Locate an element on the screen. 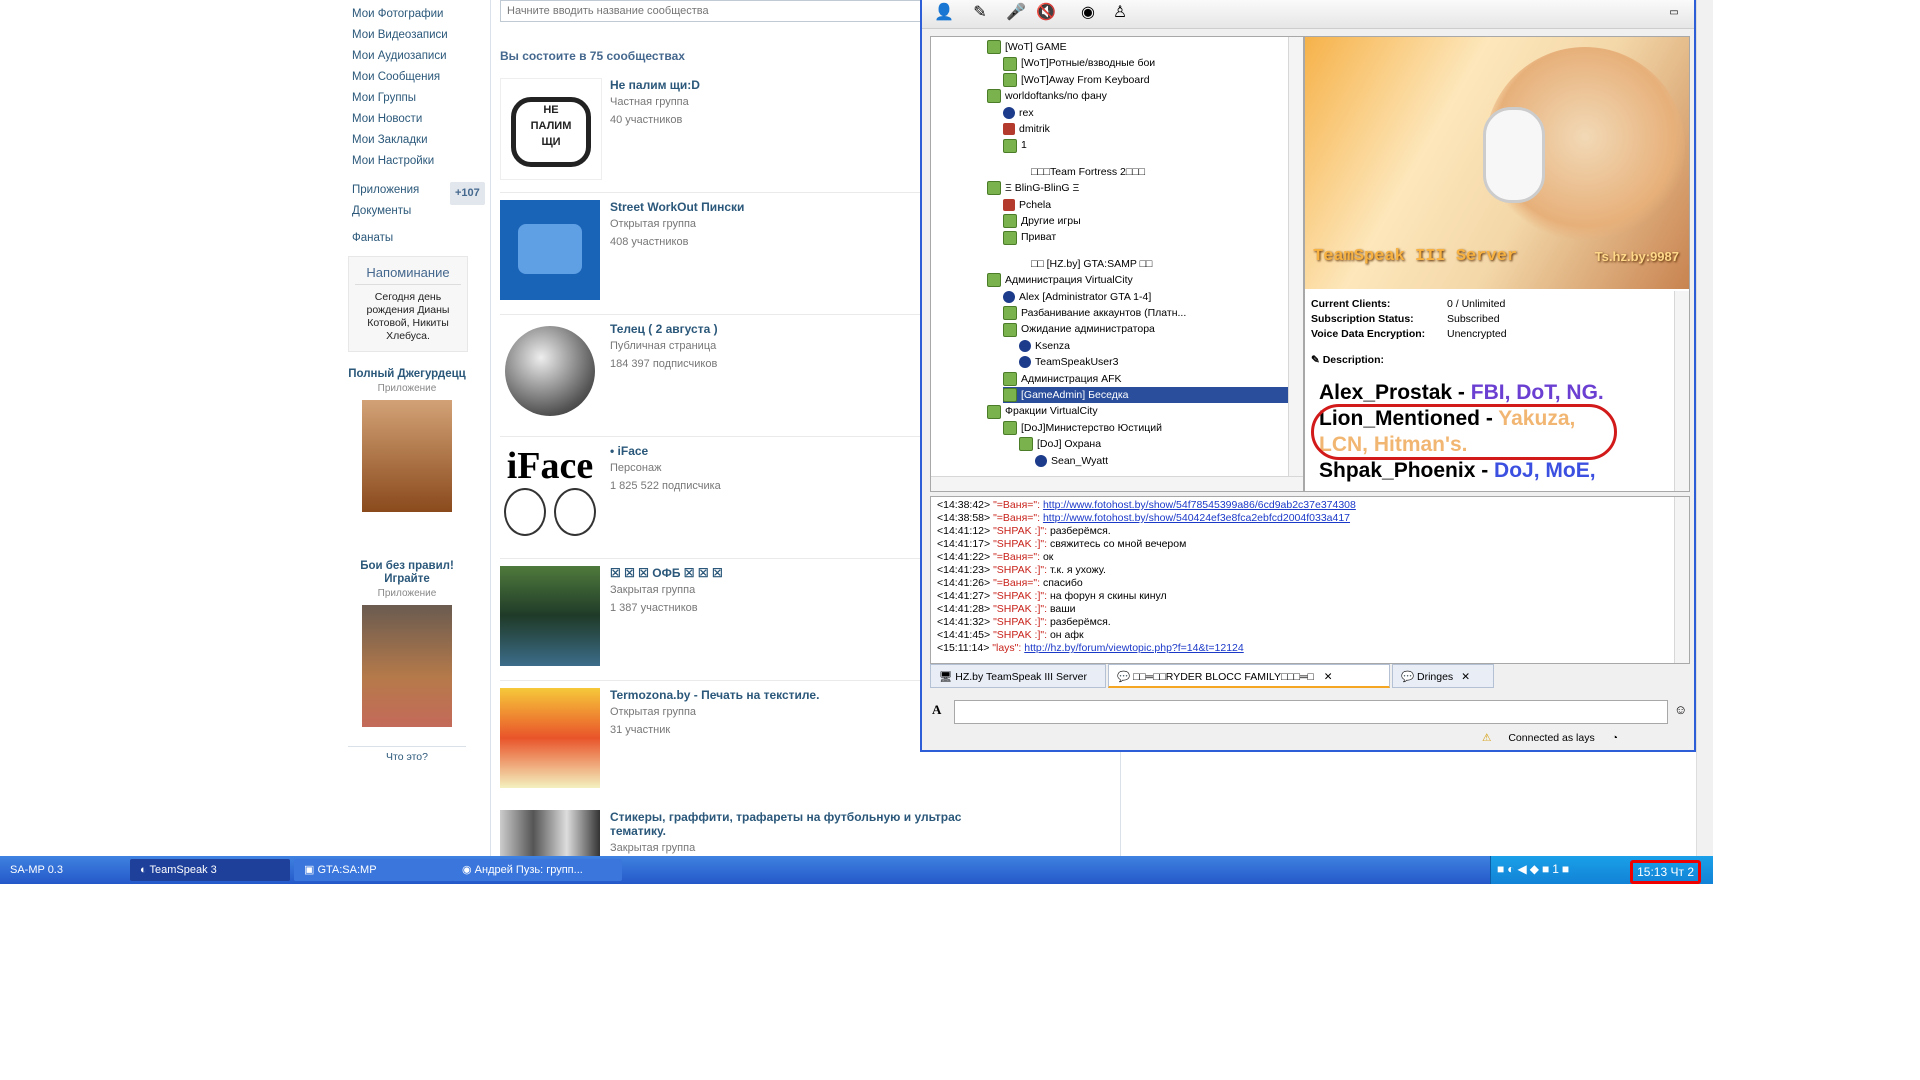 The width and height of the screenshot is (1920, 1080). channel-row: Ξ BlinG-BlinG Ξ is located at coordinates (1033, 188).